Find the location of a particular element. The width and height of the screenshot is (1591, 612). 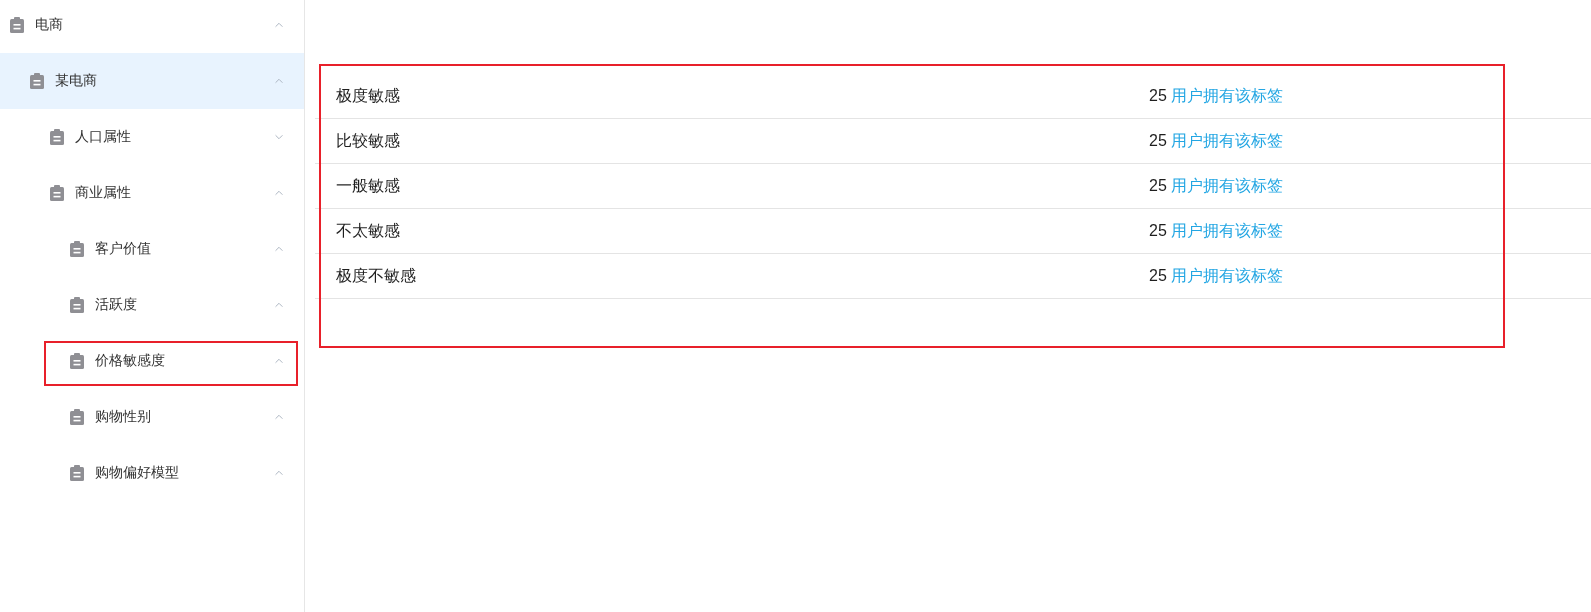

tag-name: 一般敏感 is located at coordinates (368, 185).